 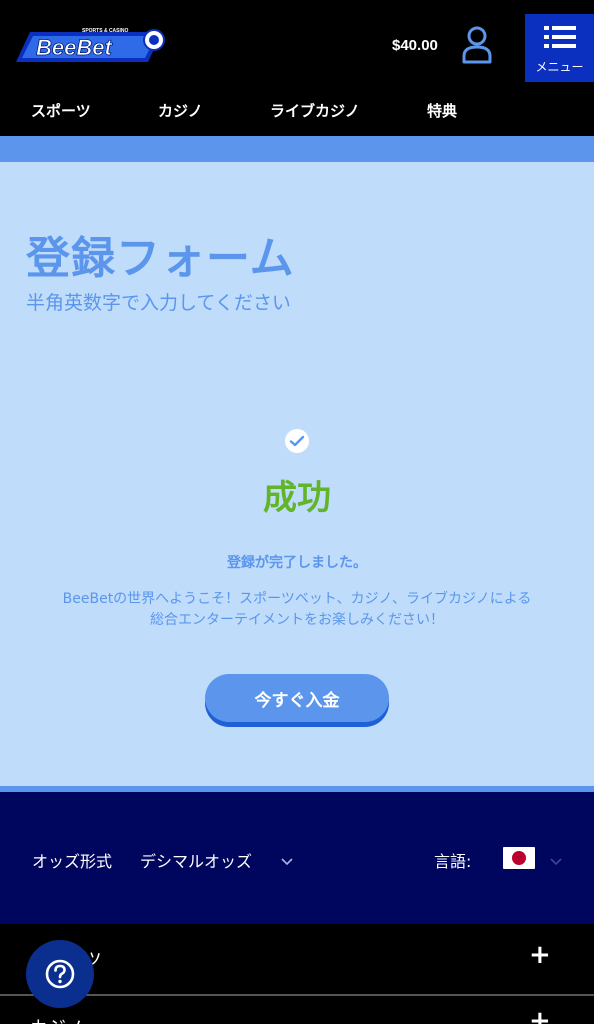 What do you see at coordinates (196, 860) in the screenshot?
I see `odds-format-select: デシマルオッズ` at bounding box center [196, 860].